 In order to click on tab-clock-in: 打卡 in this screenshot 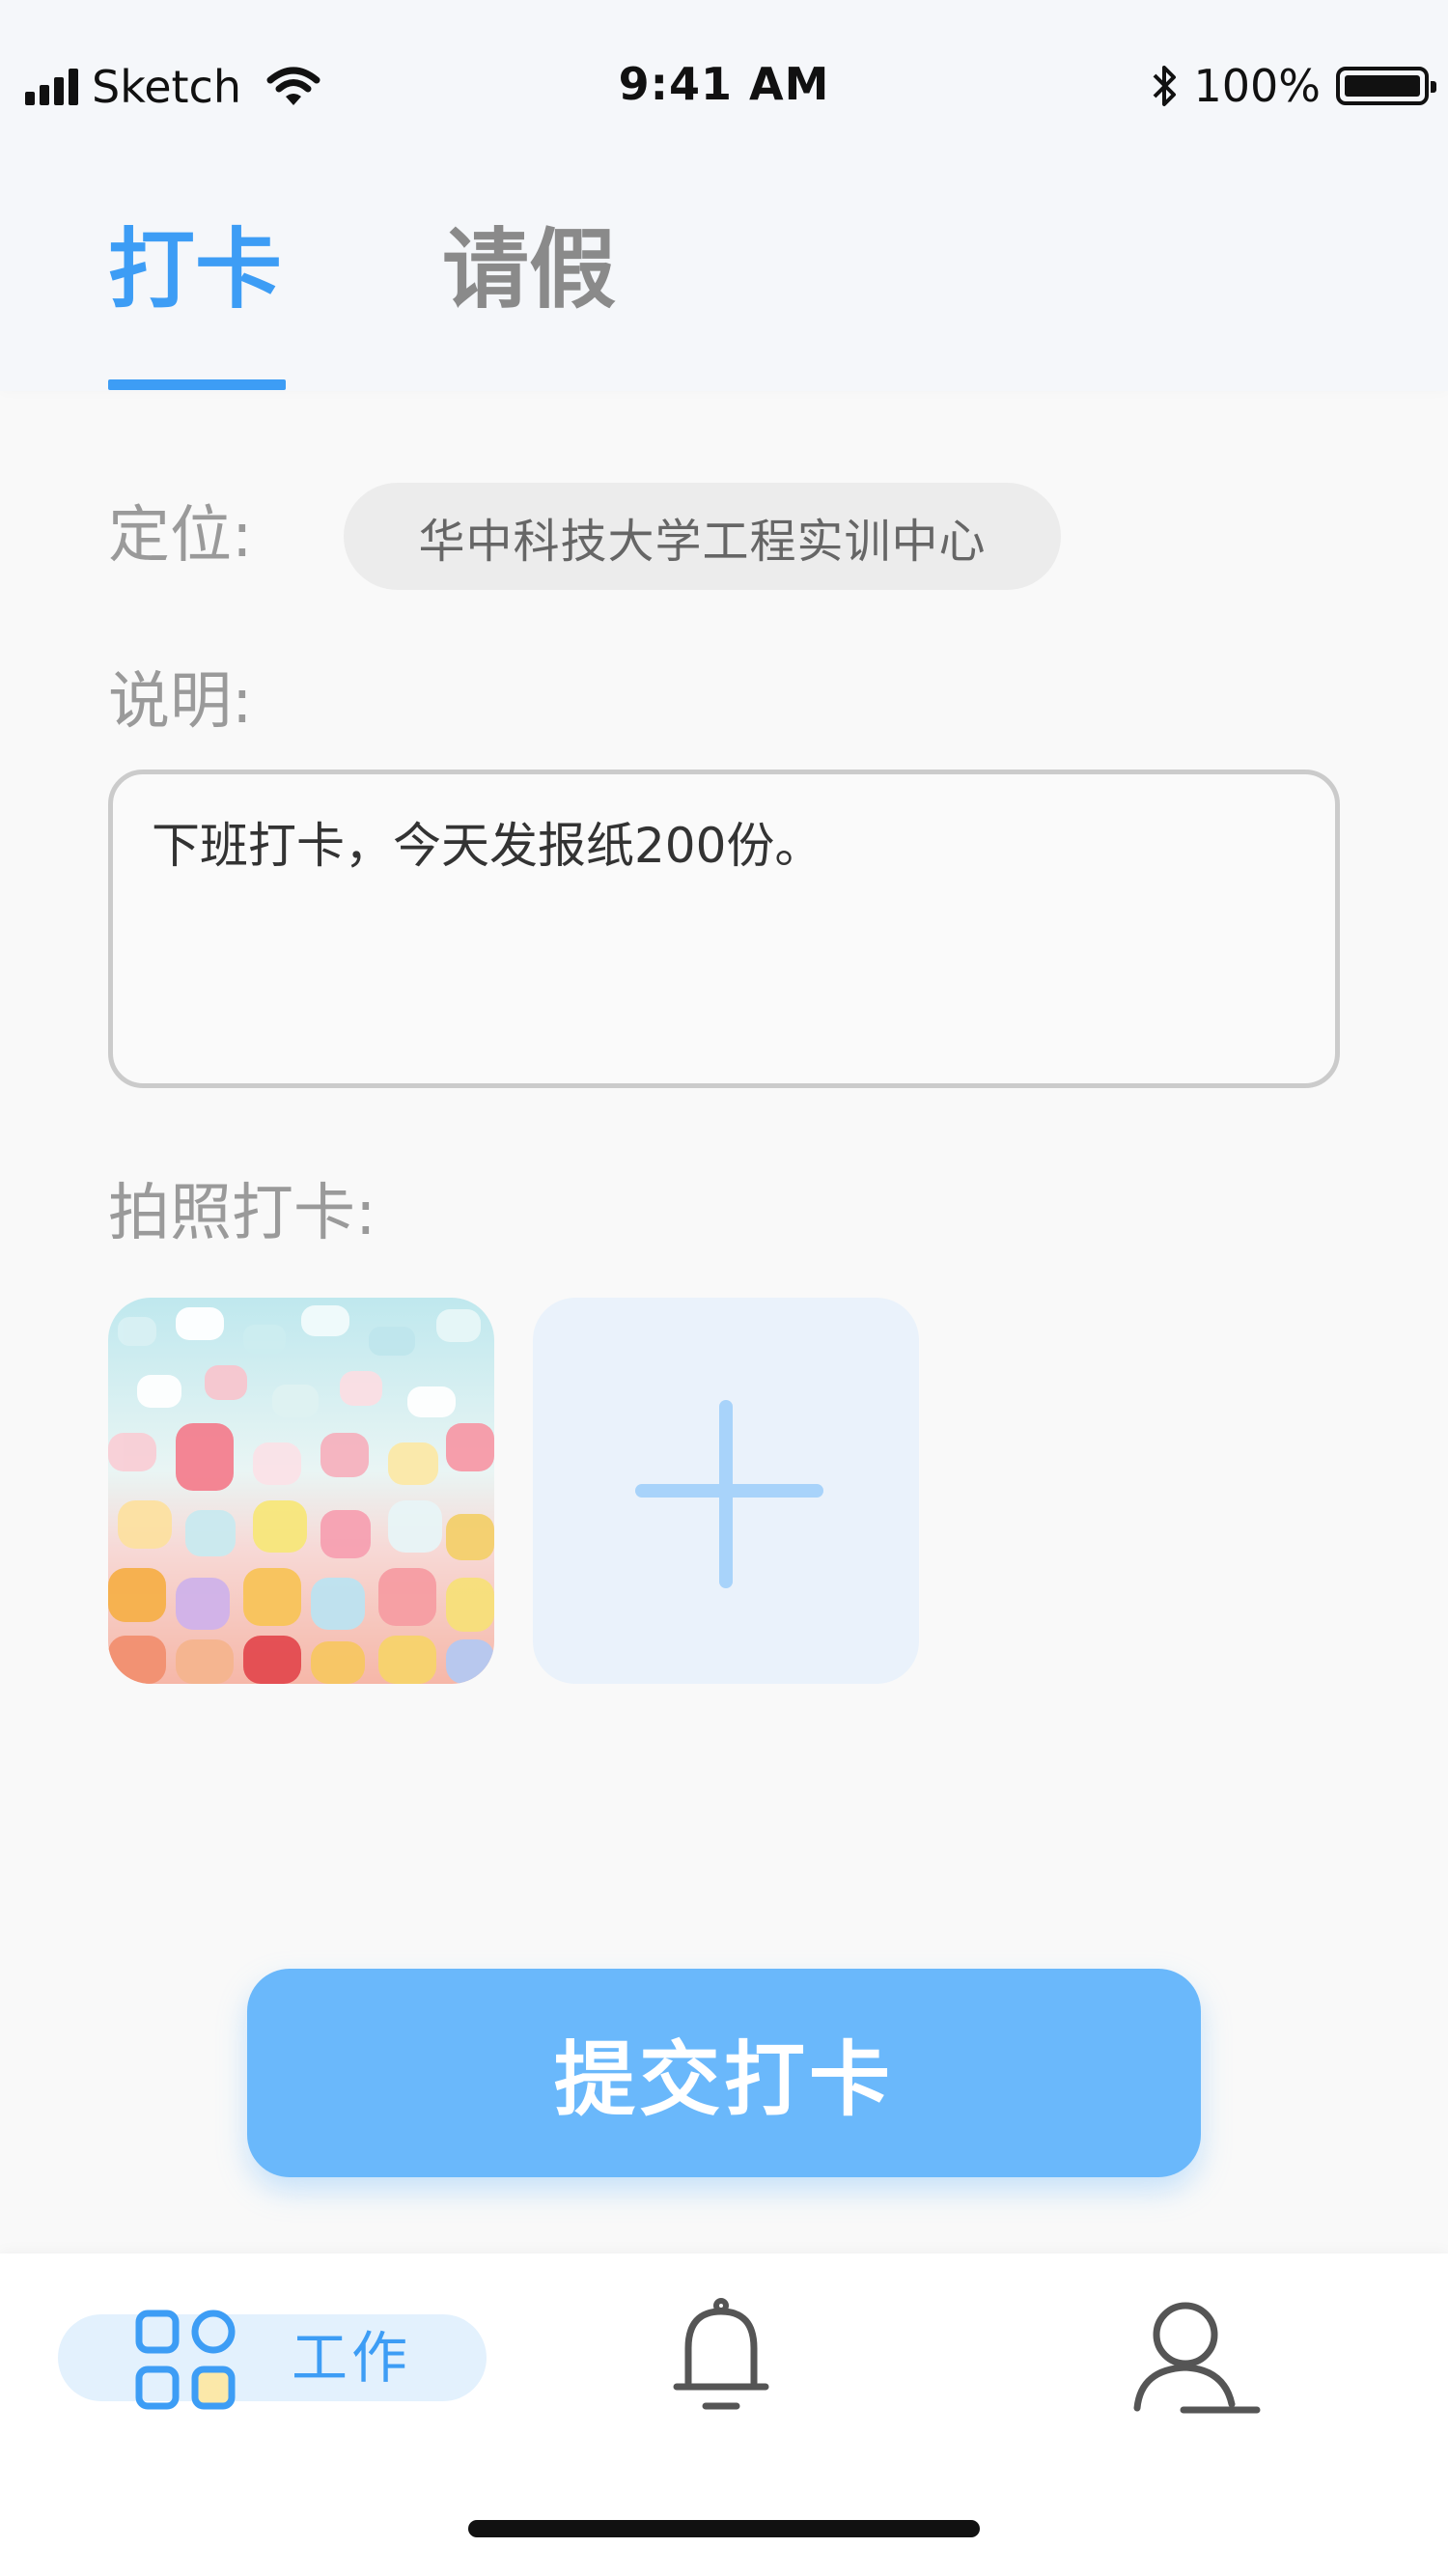, I will do `click(195, 270)`.